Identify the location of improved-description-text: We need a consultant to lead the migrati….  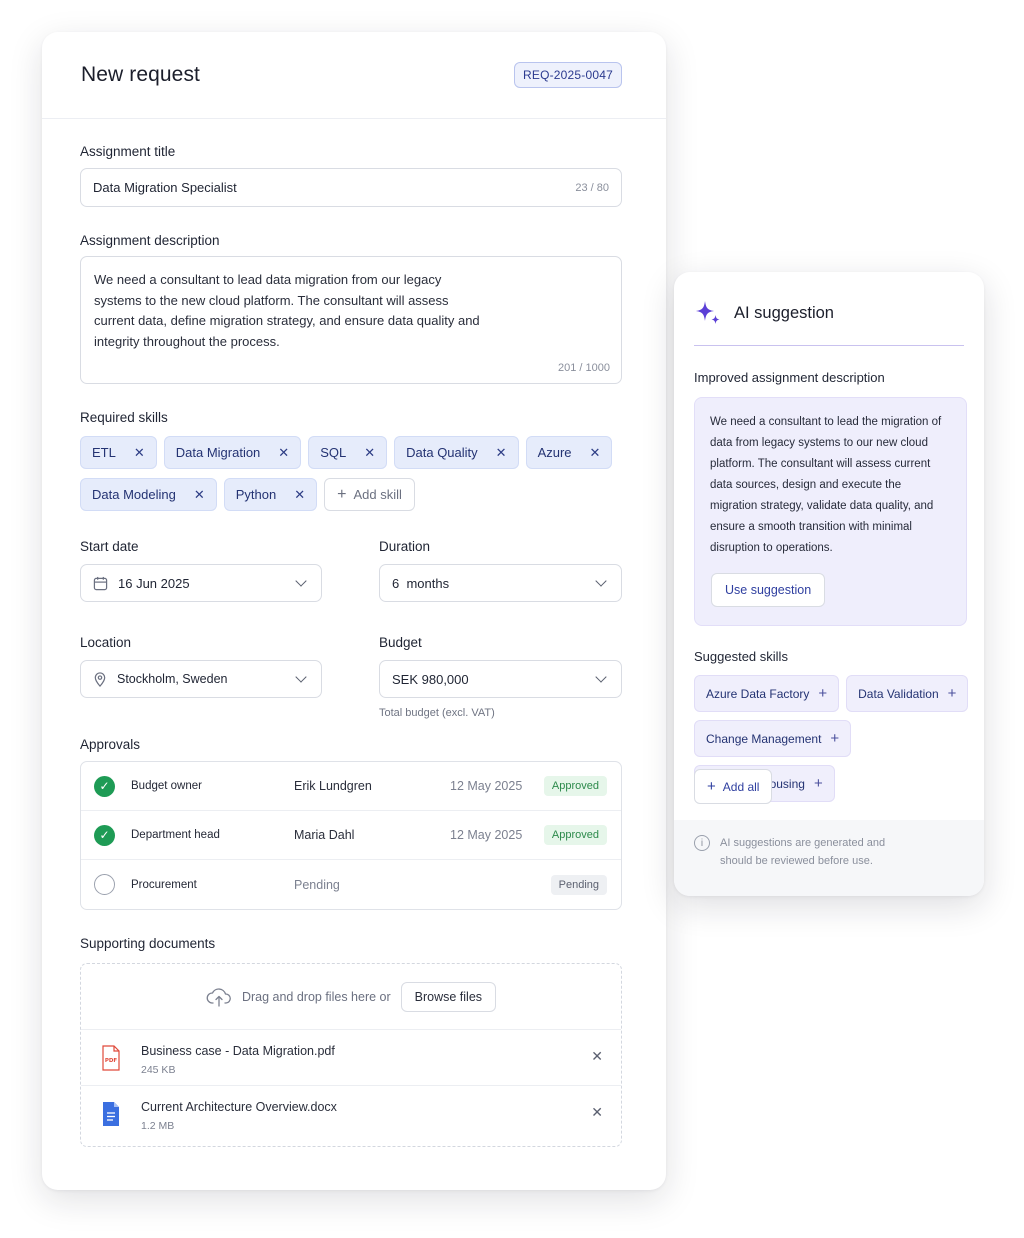
(826, 485).